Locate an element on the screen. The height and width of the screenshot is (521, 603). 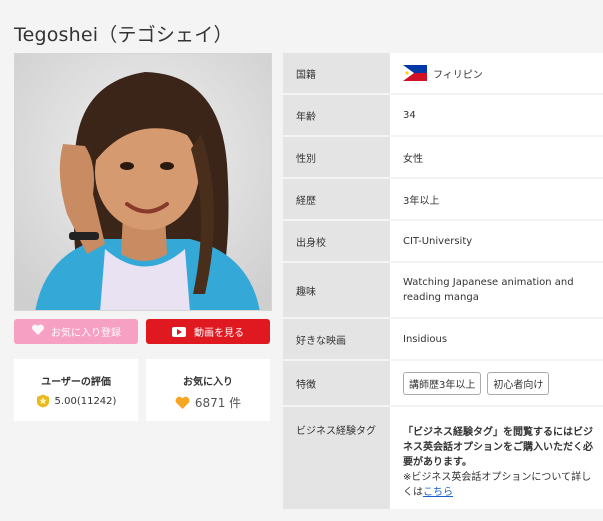
watch-video-label: 動画を見る is located at coordinates (219, 333).